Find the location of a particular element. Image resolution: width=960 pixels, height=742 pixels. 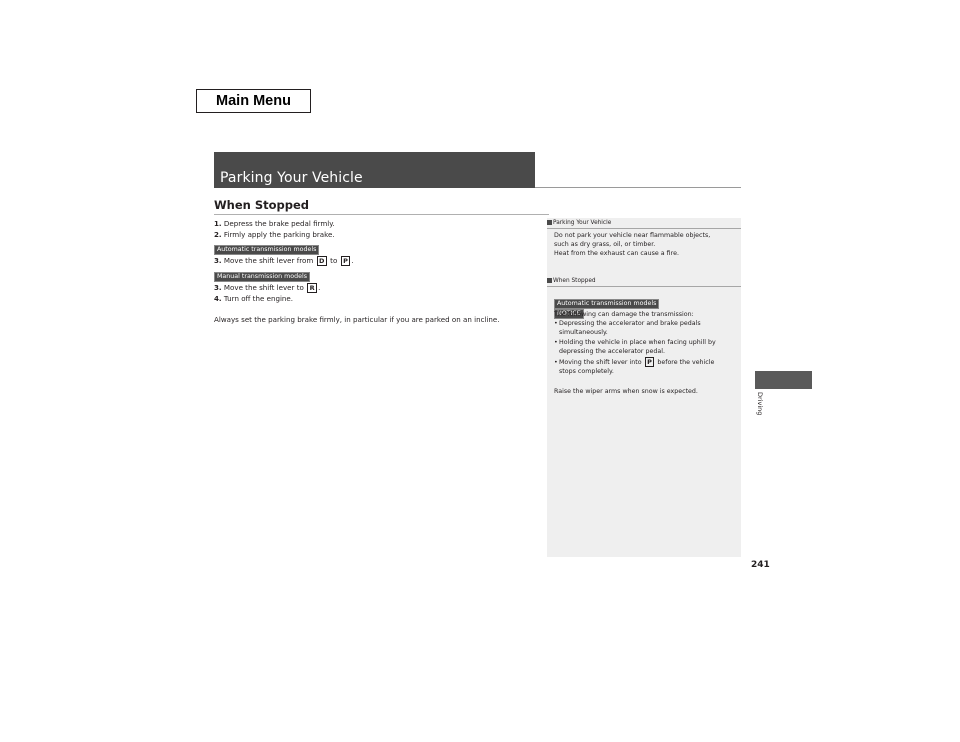

automatic-models-tag: Automatic transmission models is located at coordinates (267, 250).